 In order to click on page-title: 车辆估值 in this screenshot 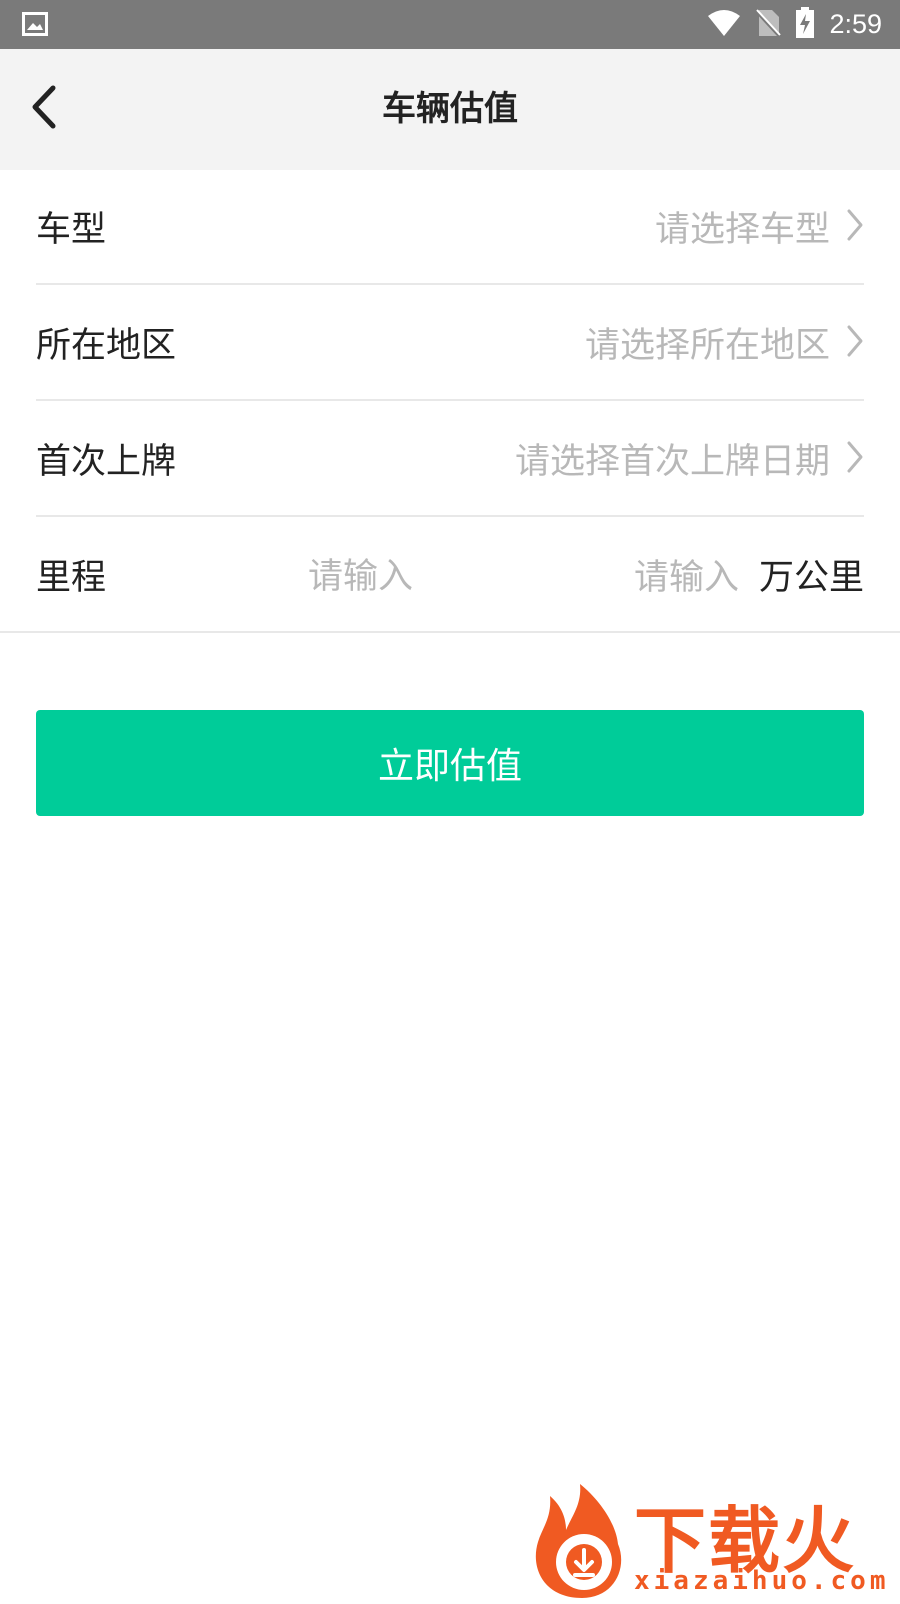, I will do `click(450, 109)`.